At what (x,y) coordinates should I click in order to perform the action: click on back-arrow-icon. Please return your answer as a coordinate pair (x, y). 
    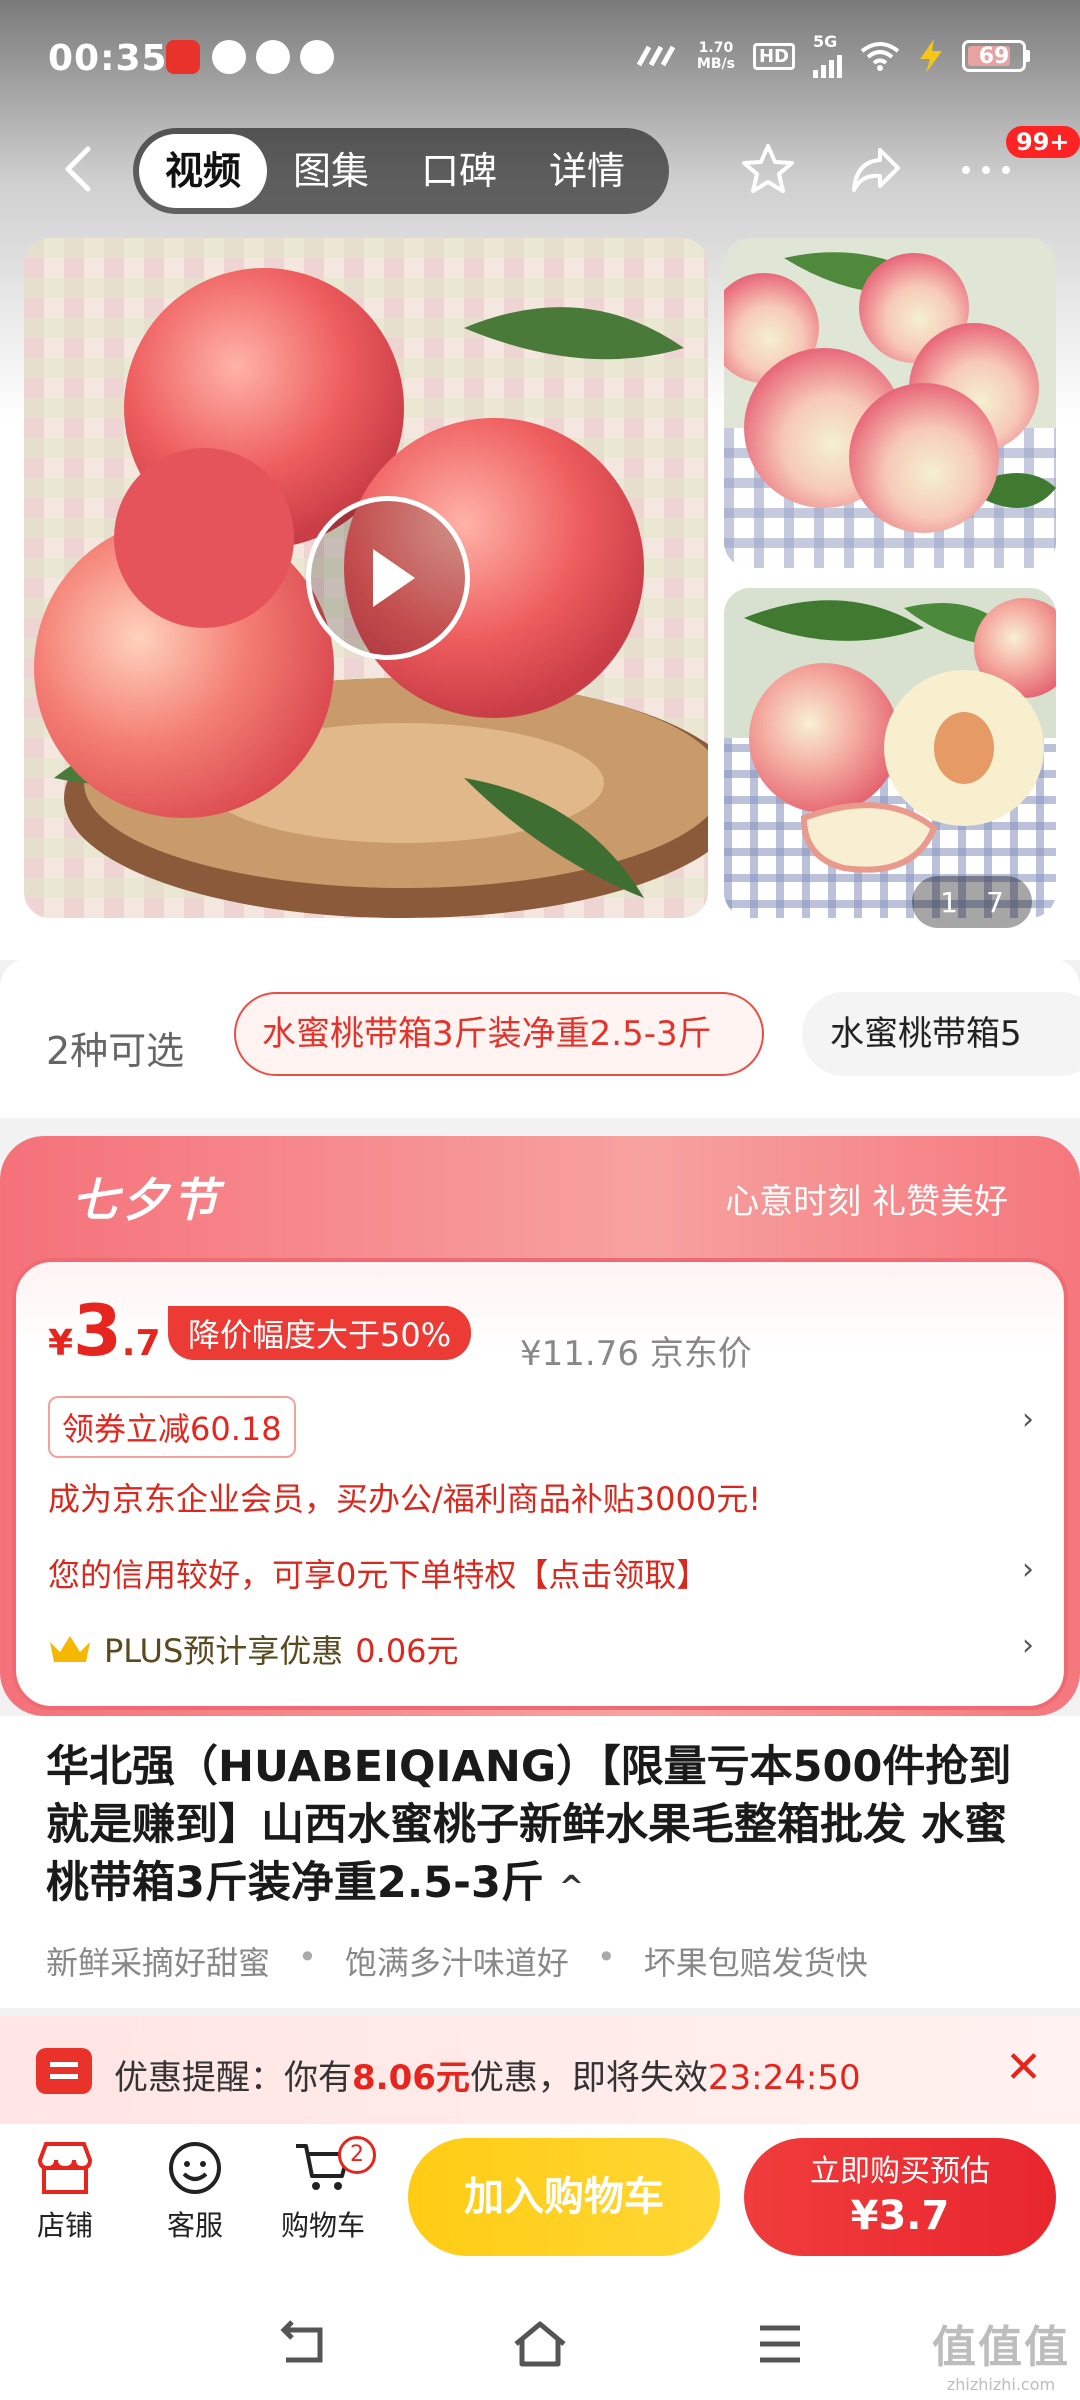
    Looking at the image, I should click on (80, 169).